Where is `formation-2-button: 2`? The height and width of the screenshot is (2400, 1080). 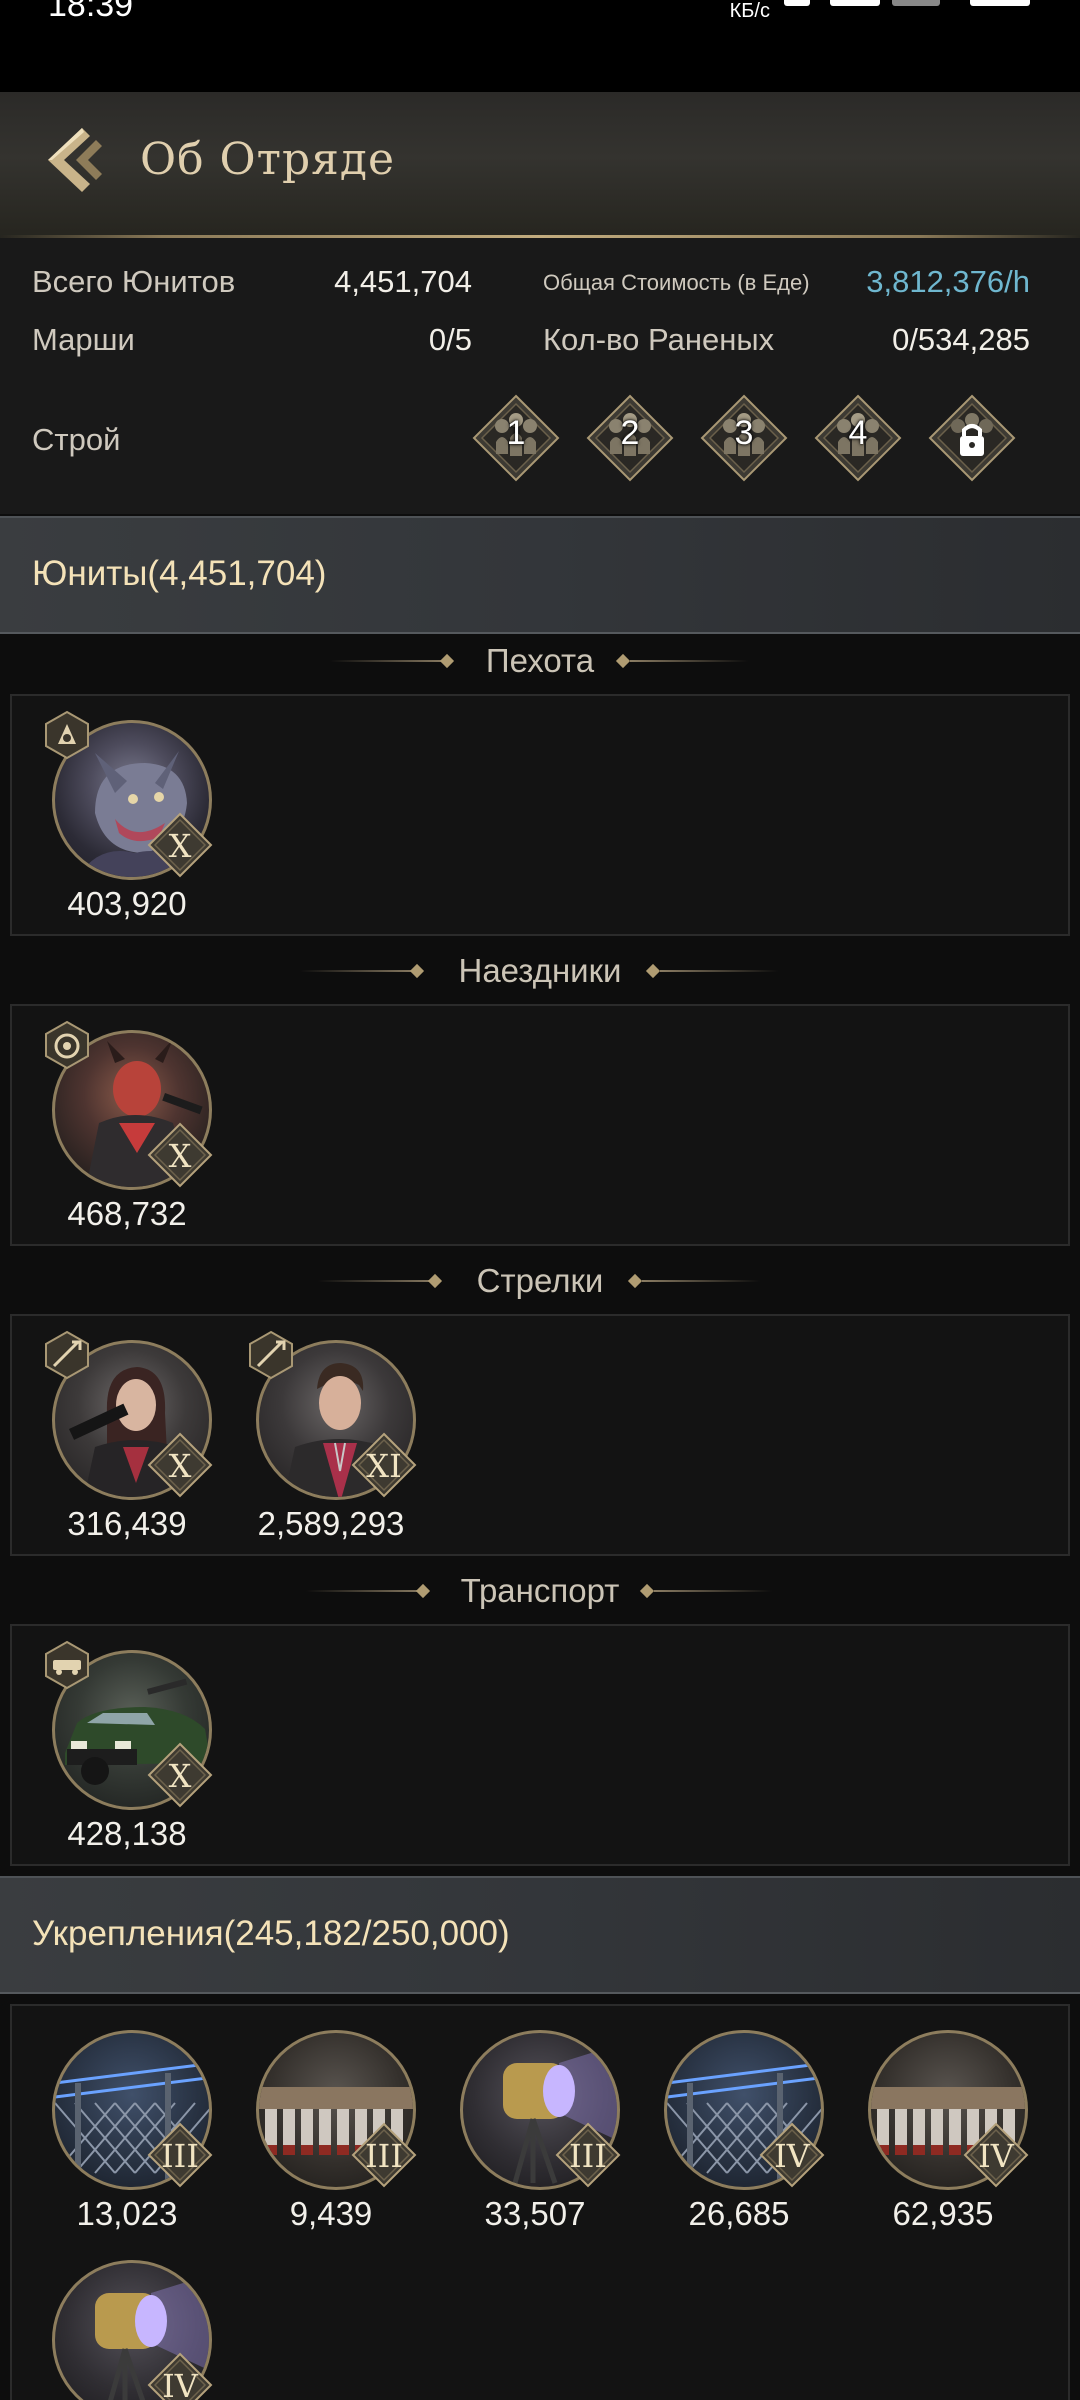 formation-2-button: 2 is located at coordinates (630, 438).